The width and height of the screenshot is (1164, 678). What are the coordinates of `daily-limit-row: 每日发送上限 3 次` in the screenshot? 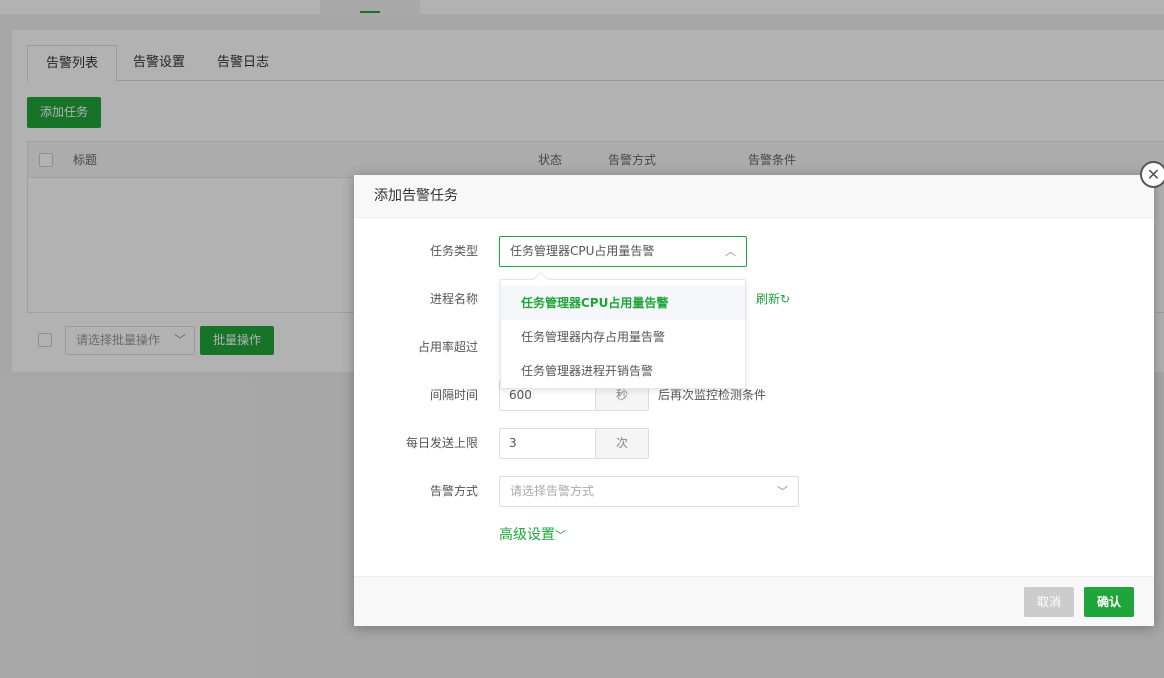 It's located at (754, 443).